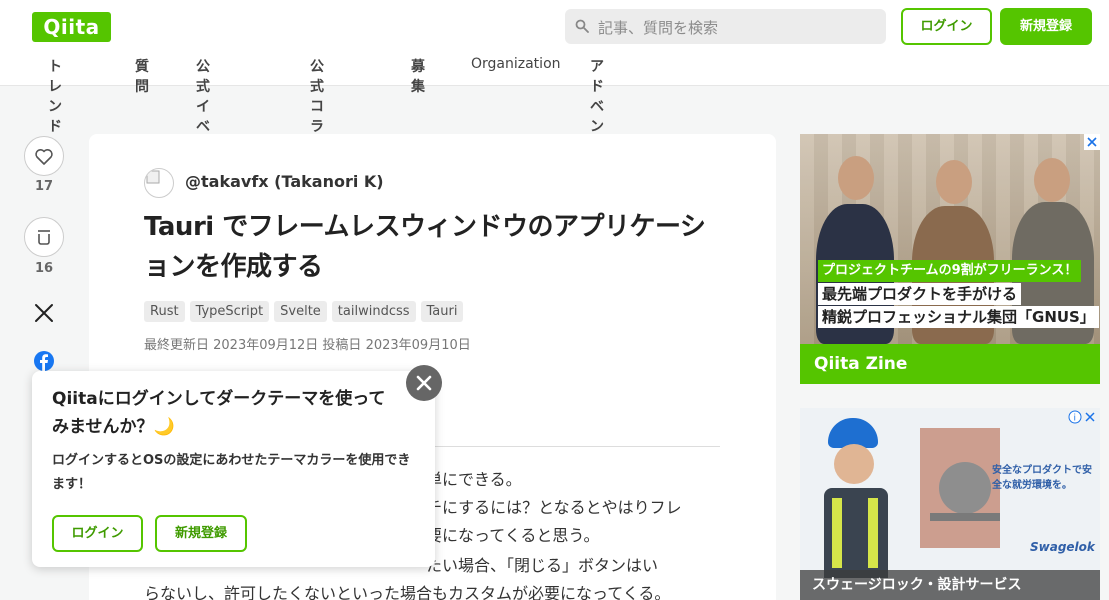 This screenshot has height=600, width=1109. What do you see at coordinates (231, 472) in the screenshot?
I see `popup-body: ログインするとOSの設定にあわせたテーマカラーを使用できます！` at bounding box center [231, 472].